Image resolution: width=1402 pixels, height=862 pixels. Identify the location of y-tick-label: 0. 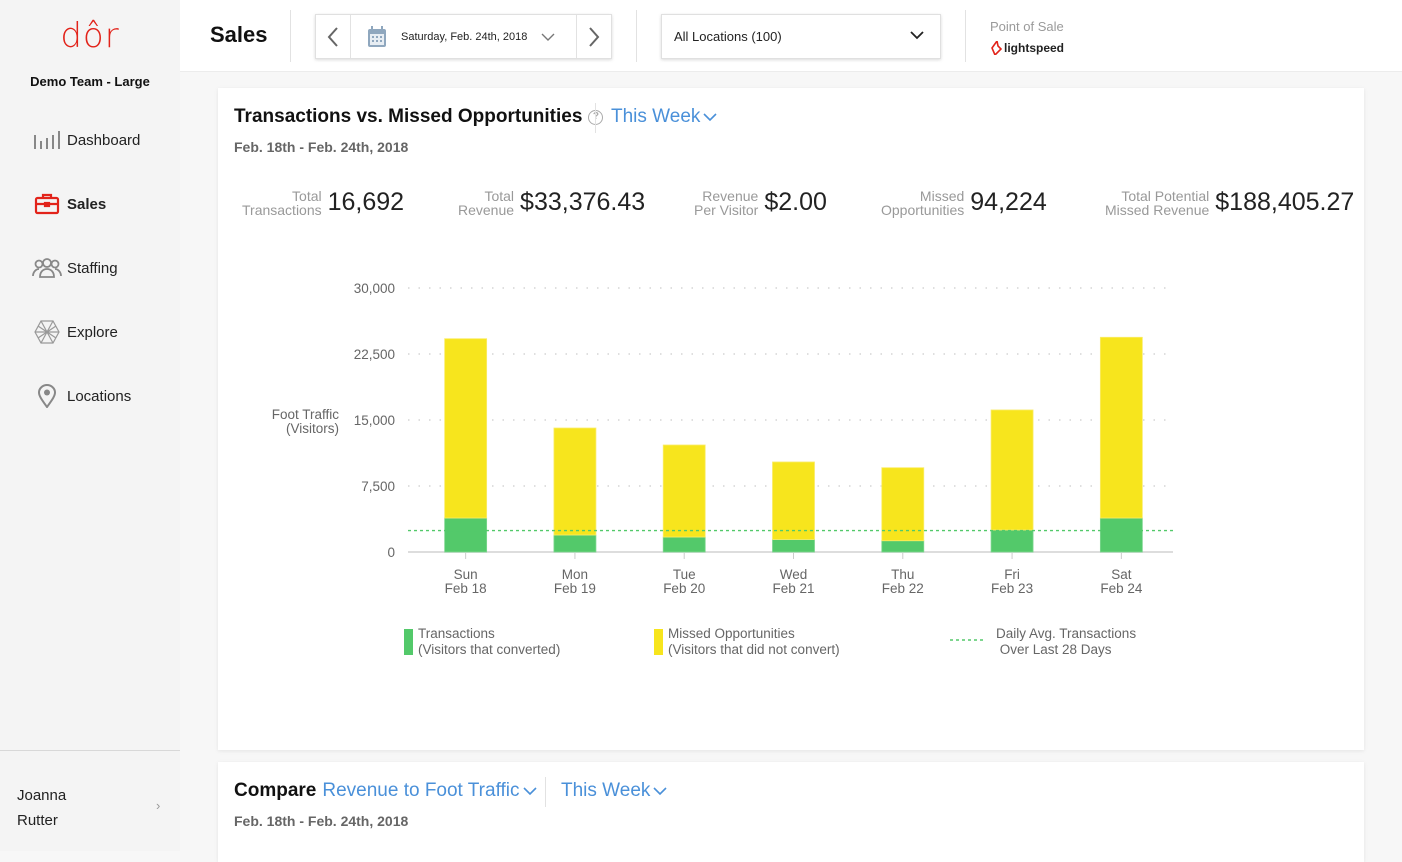
(391, 552).